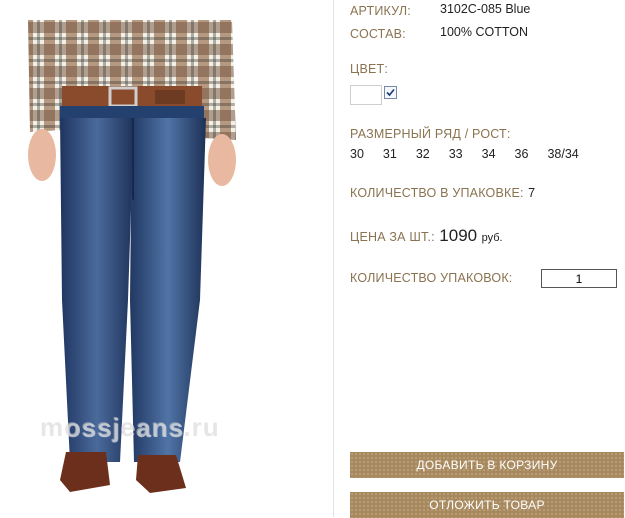 The image size is (625, 518). Describe the element at coordinates (484, 32) in the screenshot. I see `composition-value: 100% COTTON` at that location.